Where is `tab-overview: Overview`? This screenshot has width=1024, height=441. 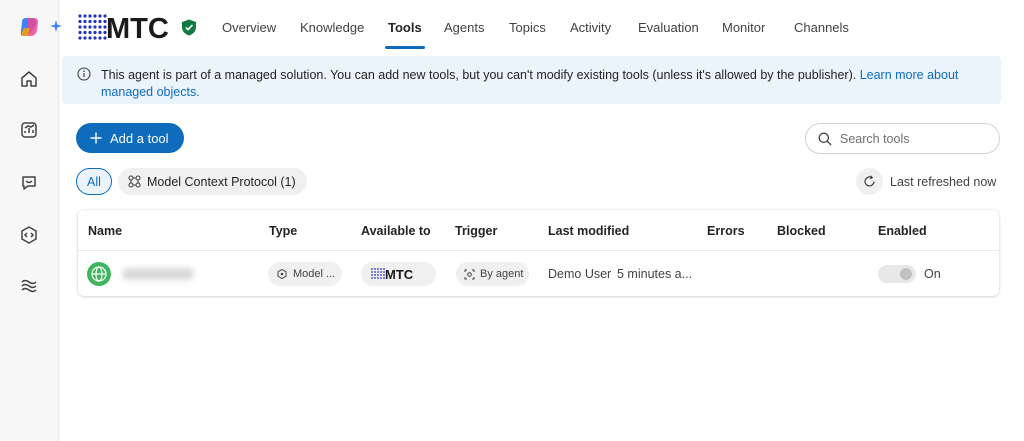 tab-overview: Overview is located at coordinates (249, 27).